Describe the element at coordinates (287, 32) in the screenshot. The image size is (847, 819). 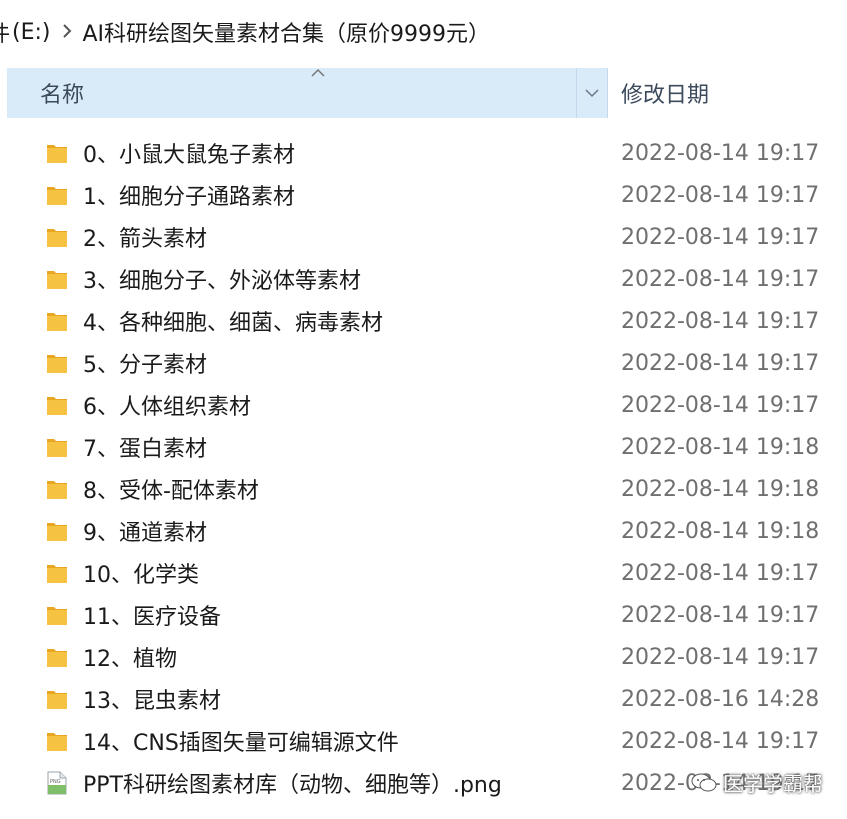
I see `breadcrumb-current-folder: AI科研绘图矢量素材合集（原价9999元）` at that location.